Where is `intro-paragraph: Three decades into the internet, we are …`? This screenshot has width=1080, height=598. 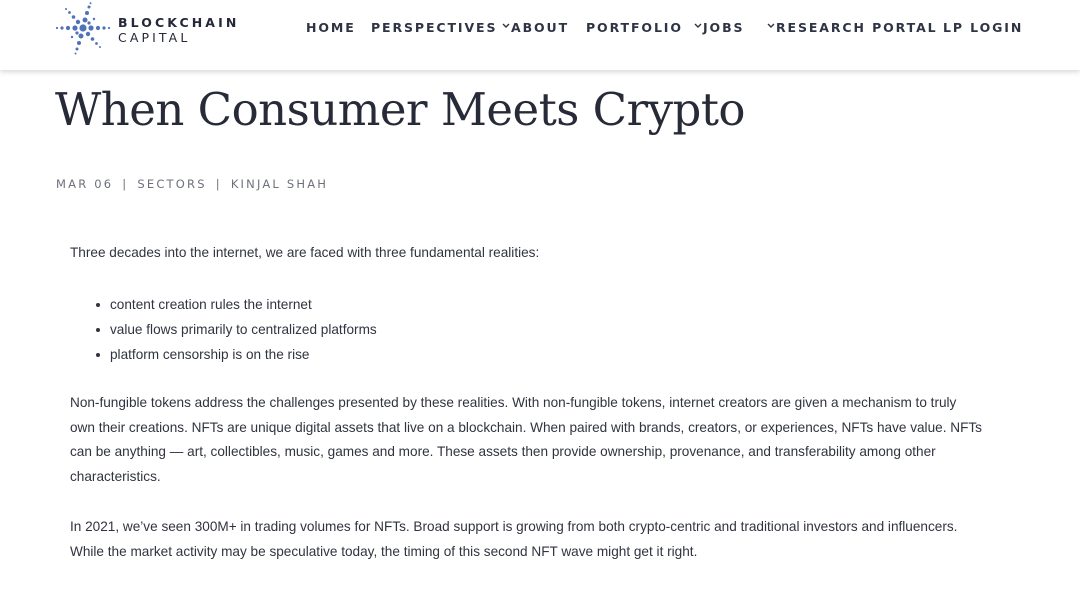 intro-paragraph: Three decades into the internet, we are … is located at coordinates (305, 252).